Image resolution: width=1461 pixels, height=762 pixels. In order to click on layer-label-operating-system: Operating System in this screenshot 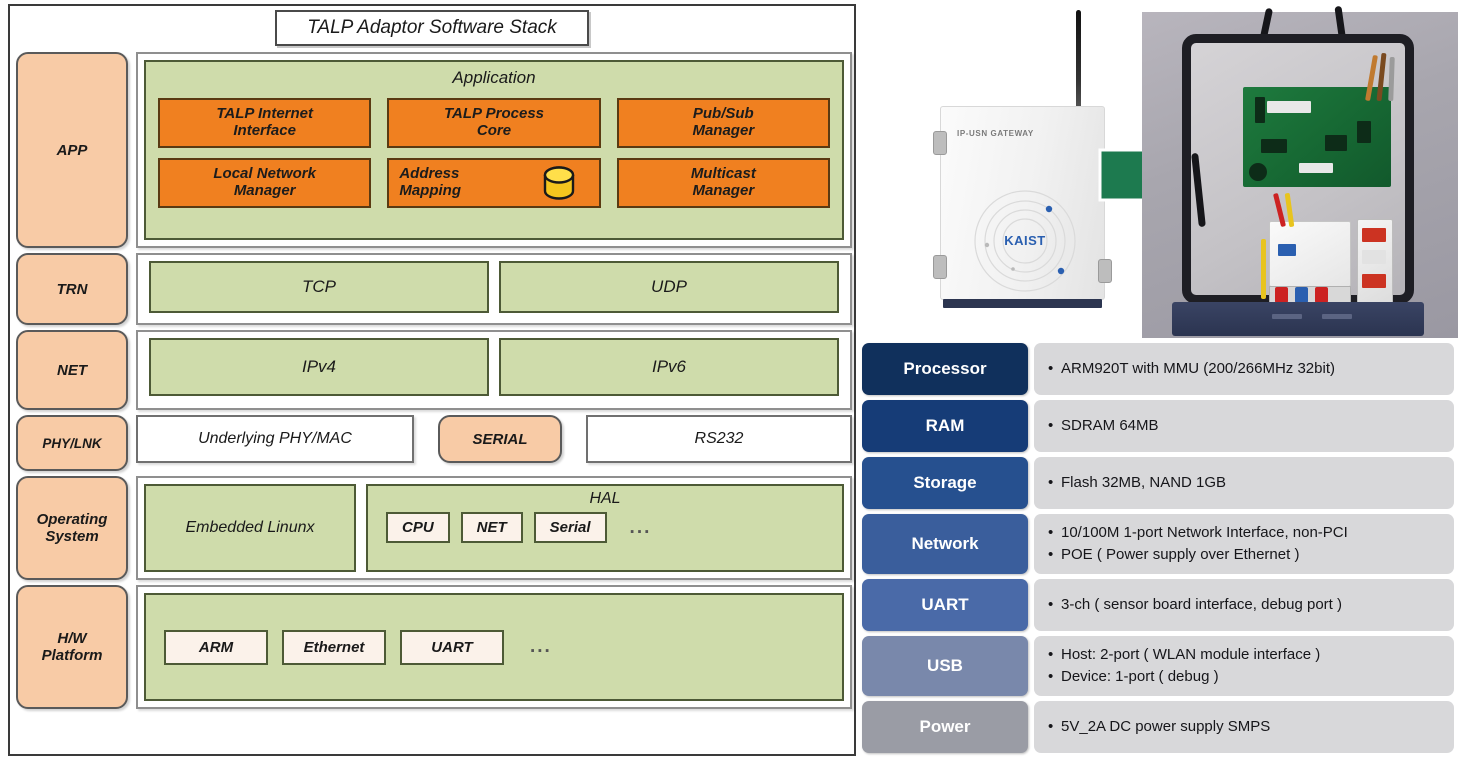, I will do `click(72, 528)`.